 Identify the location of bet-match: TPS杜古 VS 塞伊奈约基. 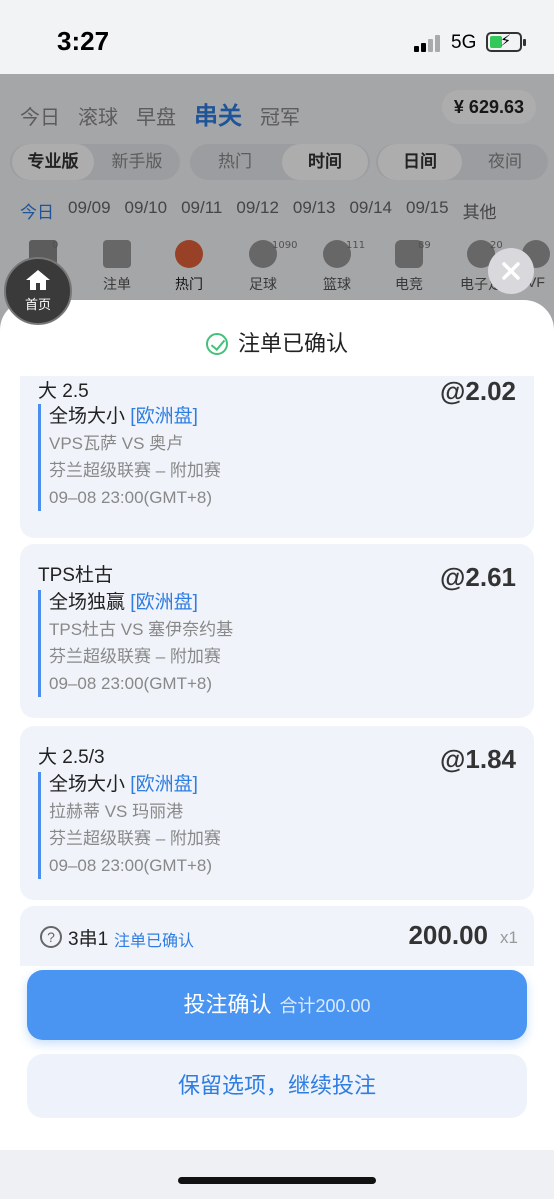
(141, 629).